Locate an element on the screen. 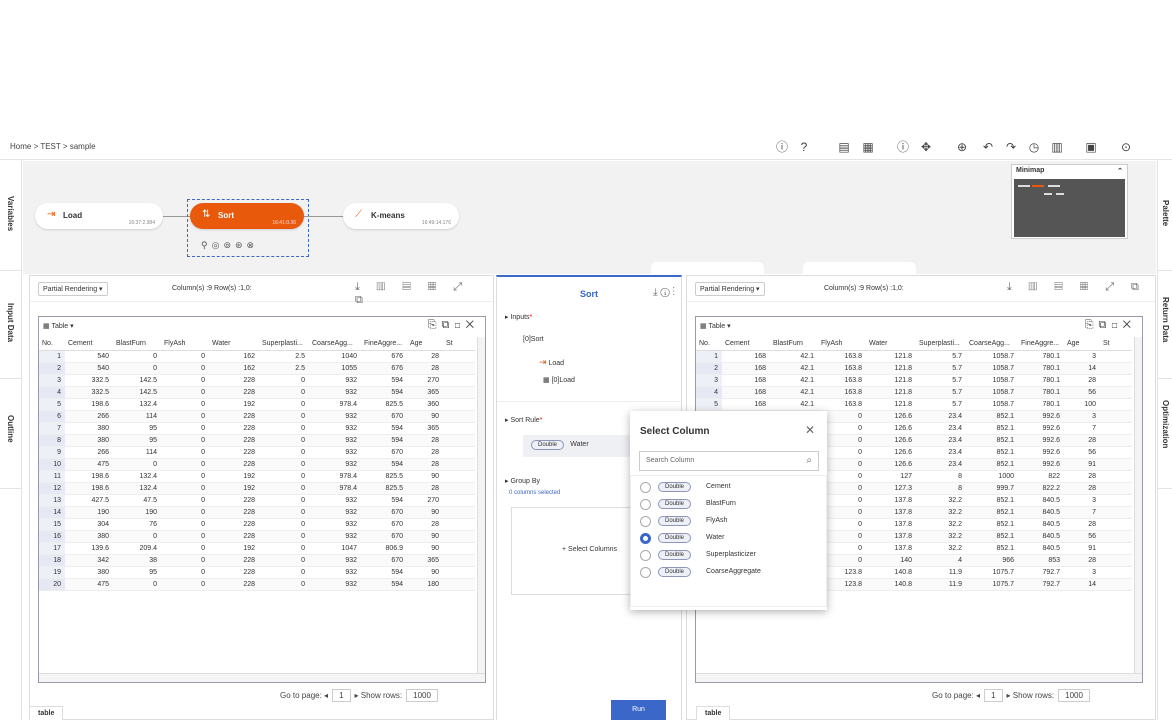 This screenshot has width=1172, height=720. node-kmeans: ⟋ K-means 16:49:14.176 is located at coordinates (401, 216).